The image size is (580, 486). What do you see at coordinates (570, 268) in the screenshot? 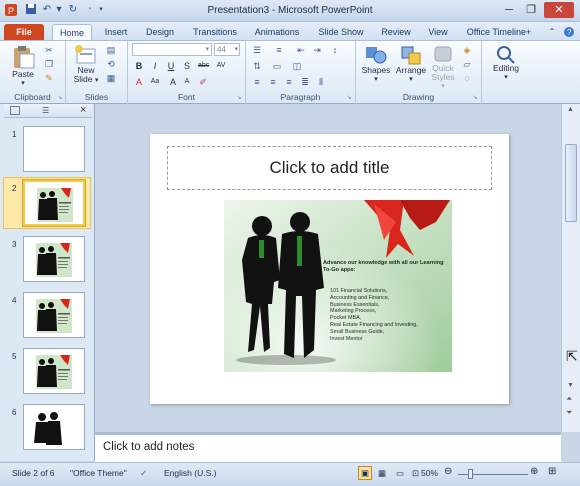
I see `vertical-scrollbar: ▲ ▼ ⏶ ⏷` at bounding box center [570, 268].